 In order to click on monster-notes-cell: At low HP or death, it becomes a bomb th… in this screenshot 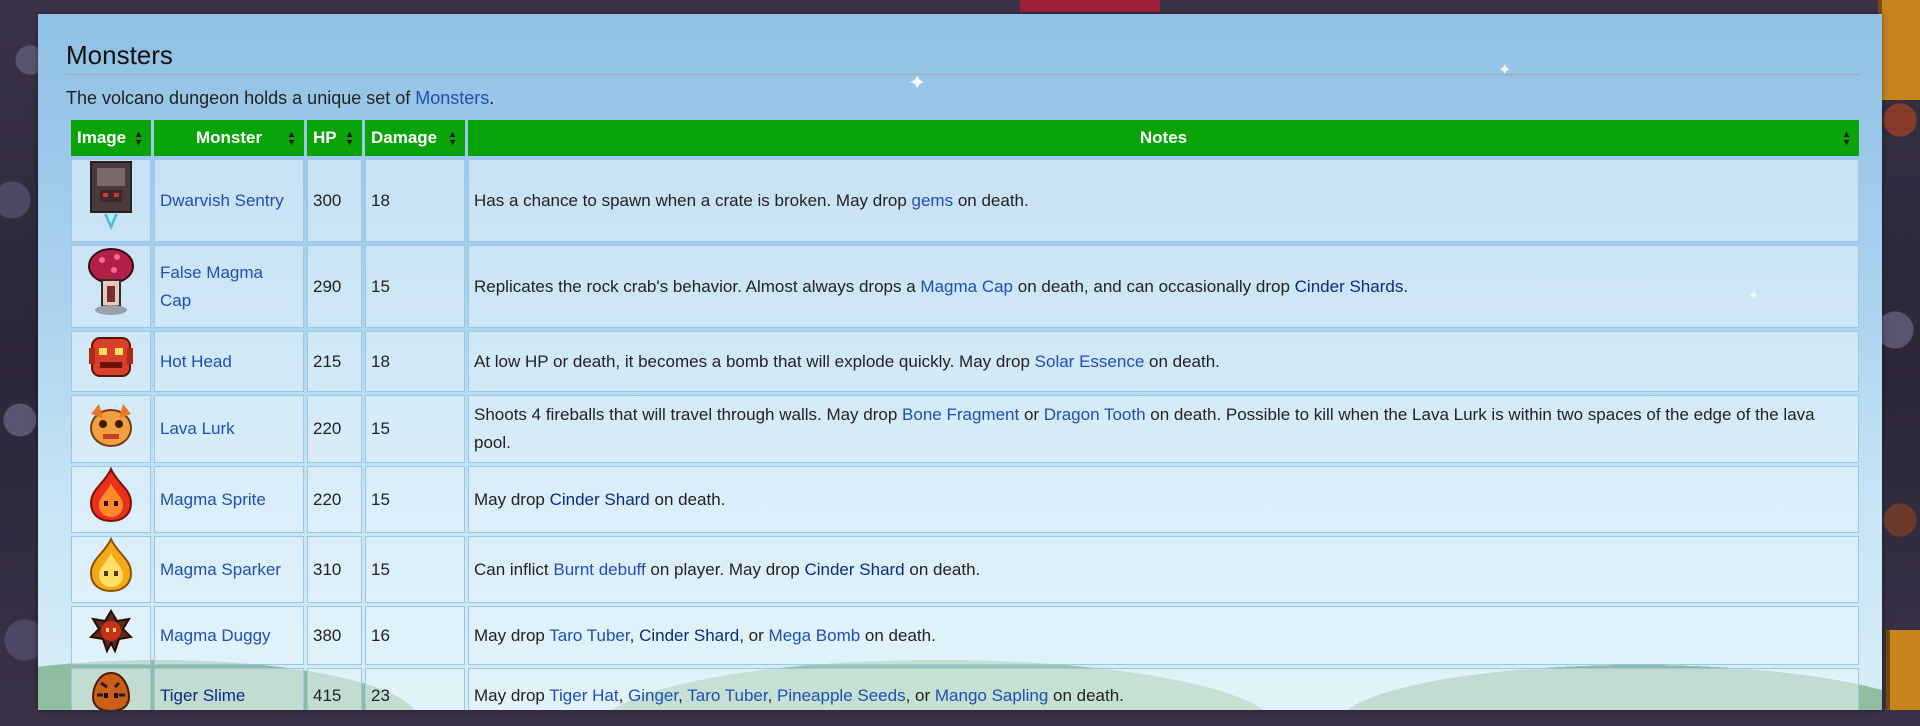, I will do `click(1163, 361)`.